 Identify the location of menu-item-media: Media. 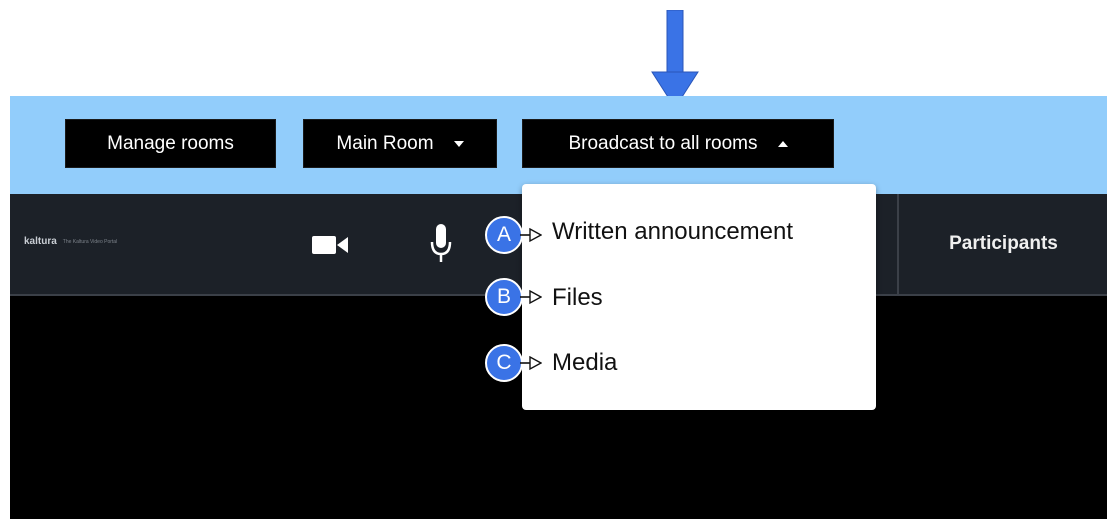
(584, 363).